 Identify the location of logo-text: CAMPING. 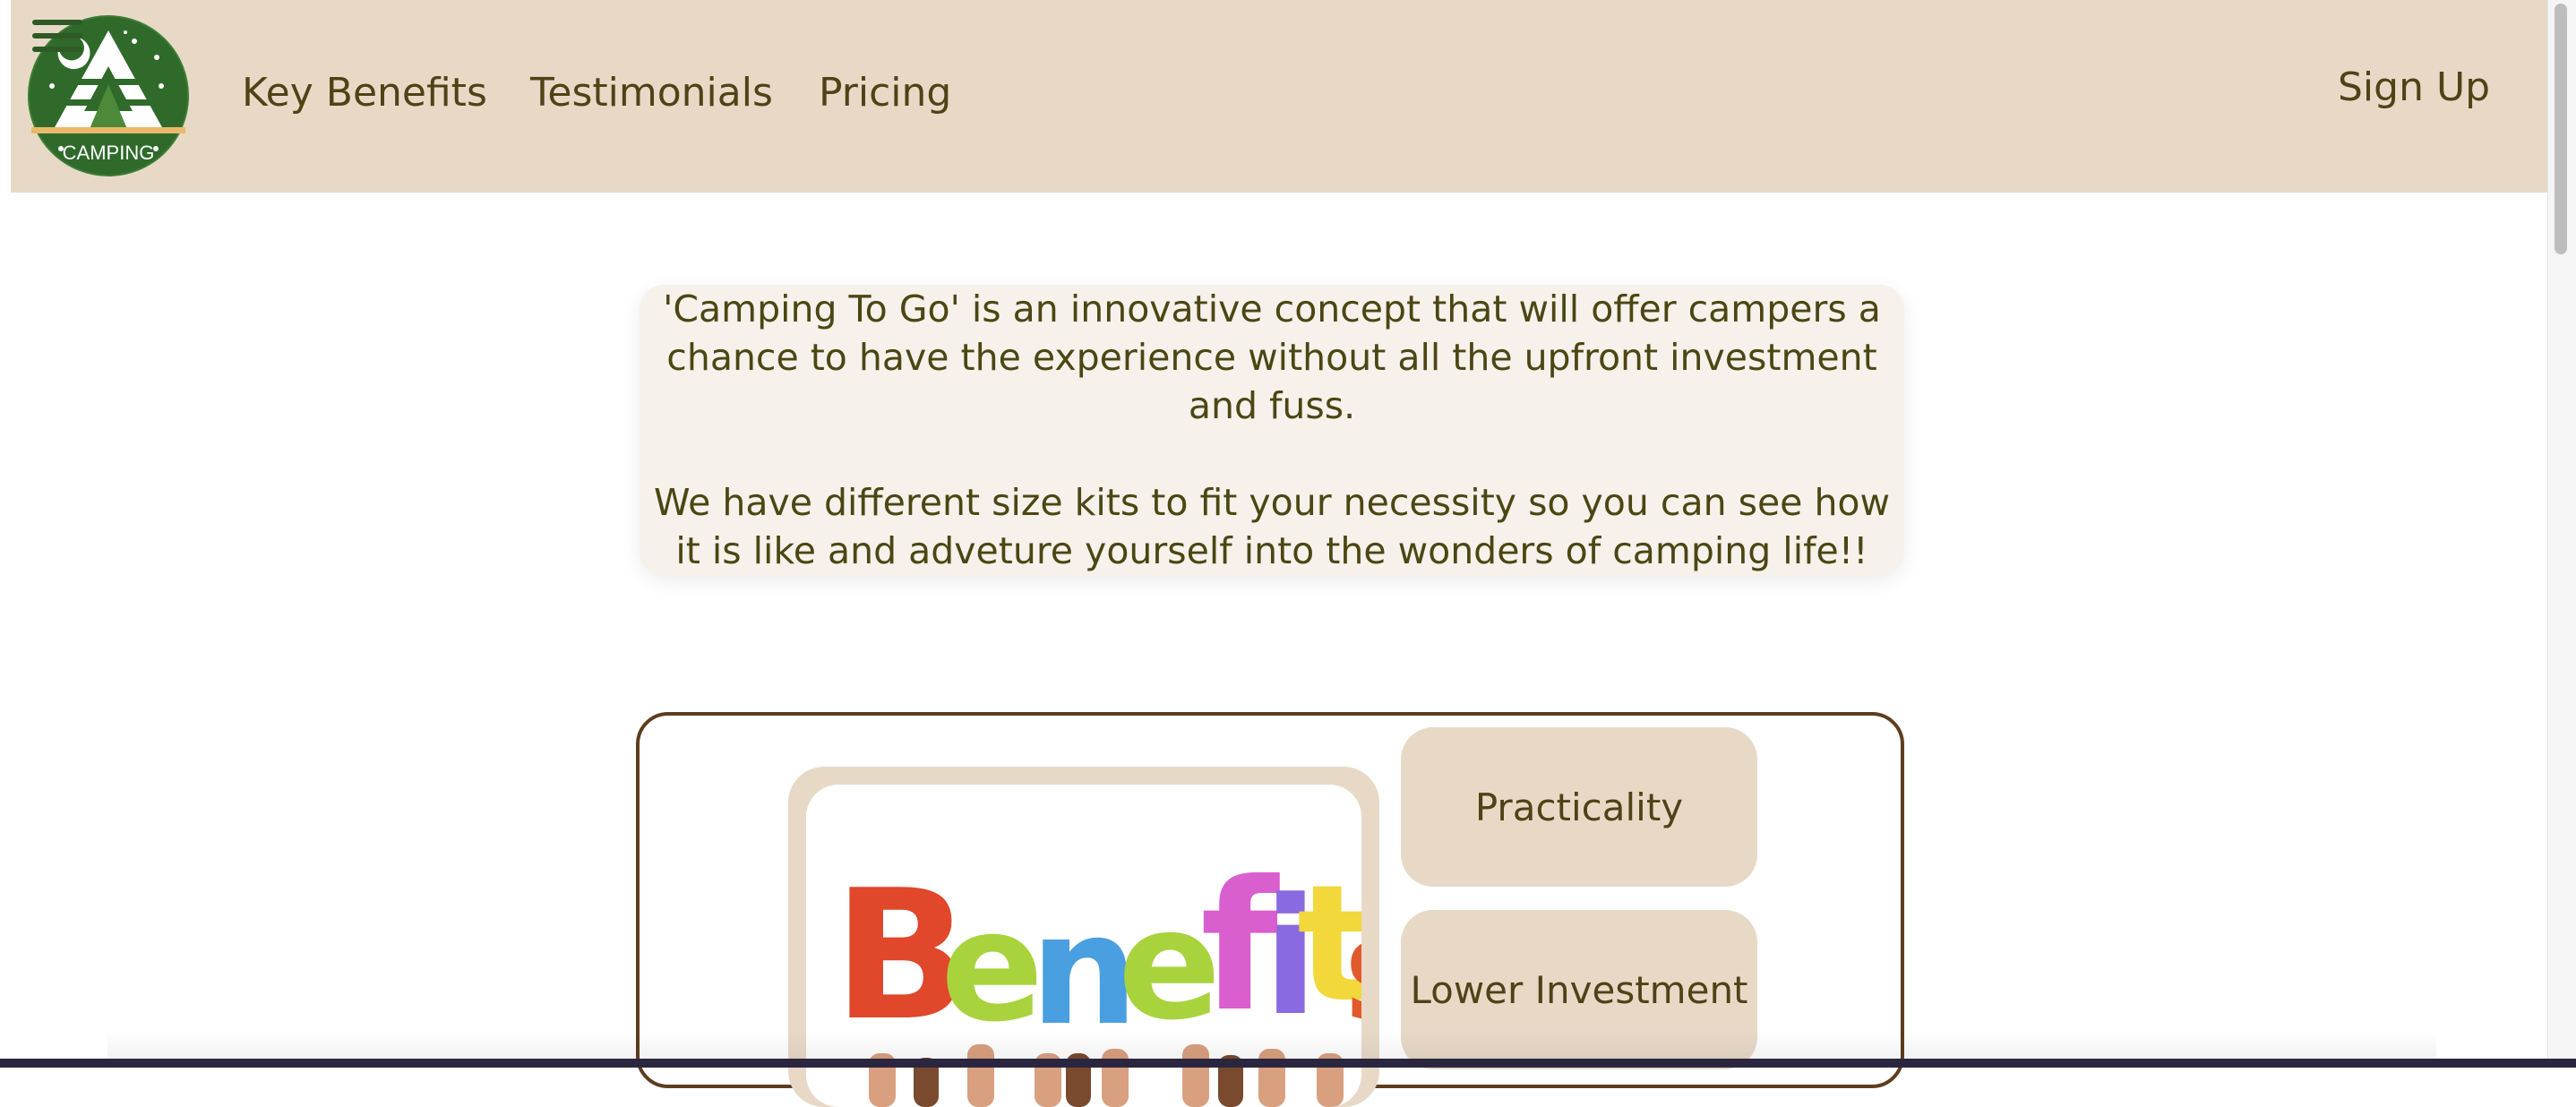
(109, 153).